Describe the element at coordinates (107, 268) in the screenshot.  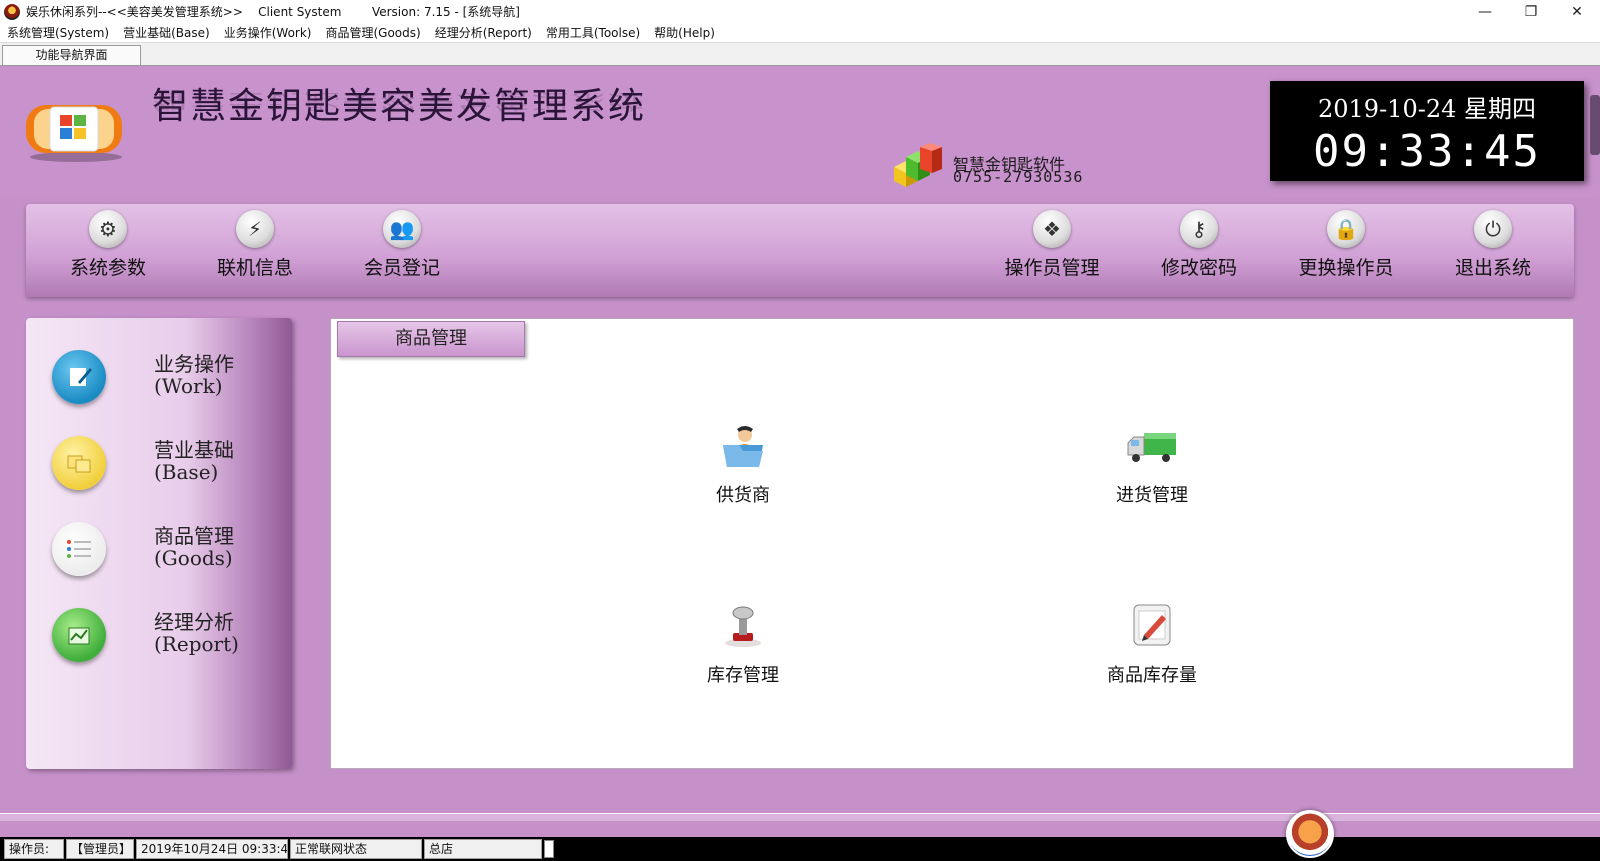
I see `system-params-label: 系统参数` at that location.